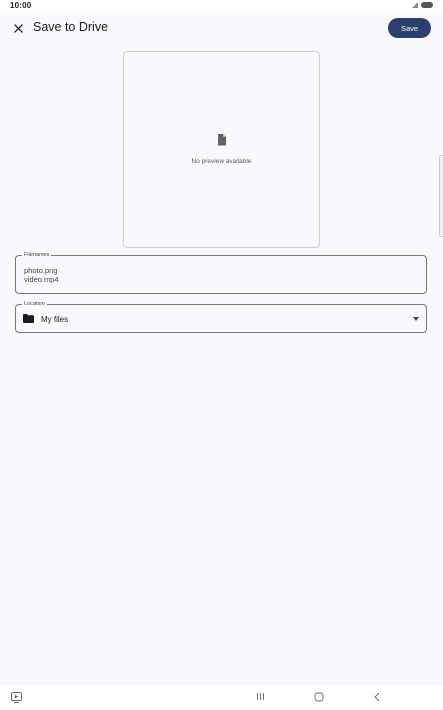  I want to click on status-icons, so click(422, 5).